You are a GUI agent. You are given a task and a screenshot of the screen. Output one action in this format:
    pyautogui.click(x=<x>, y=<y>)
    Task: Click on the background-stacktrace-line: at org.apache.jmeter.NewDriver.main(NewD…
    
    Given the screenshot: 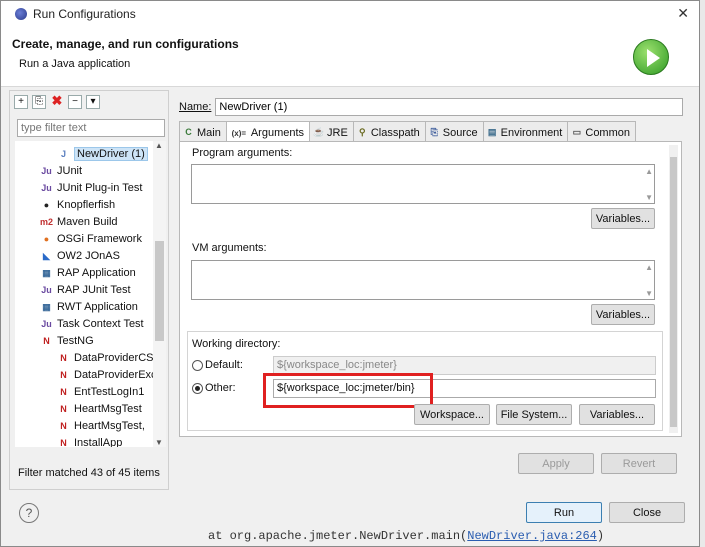 What is the action you would take?
    pyautogui.click(x=406, y=536)
    